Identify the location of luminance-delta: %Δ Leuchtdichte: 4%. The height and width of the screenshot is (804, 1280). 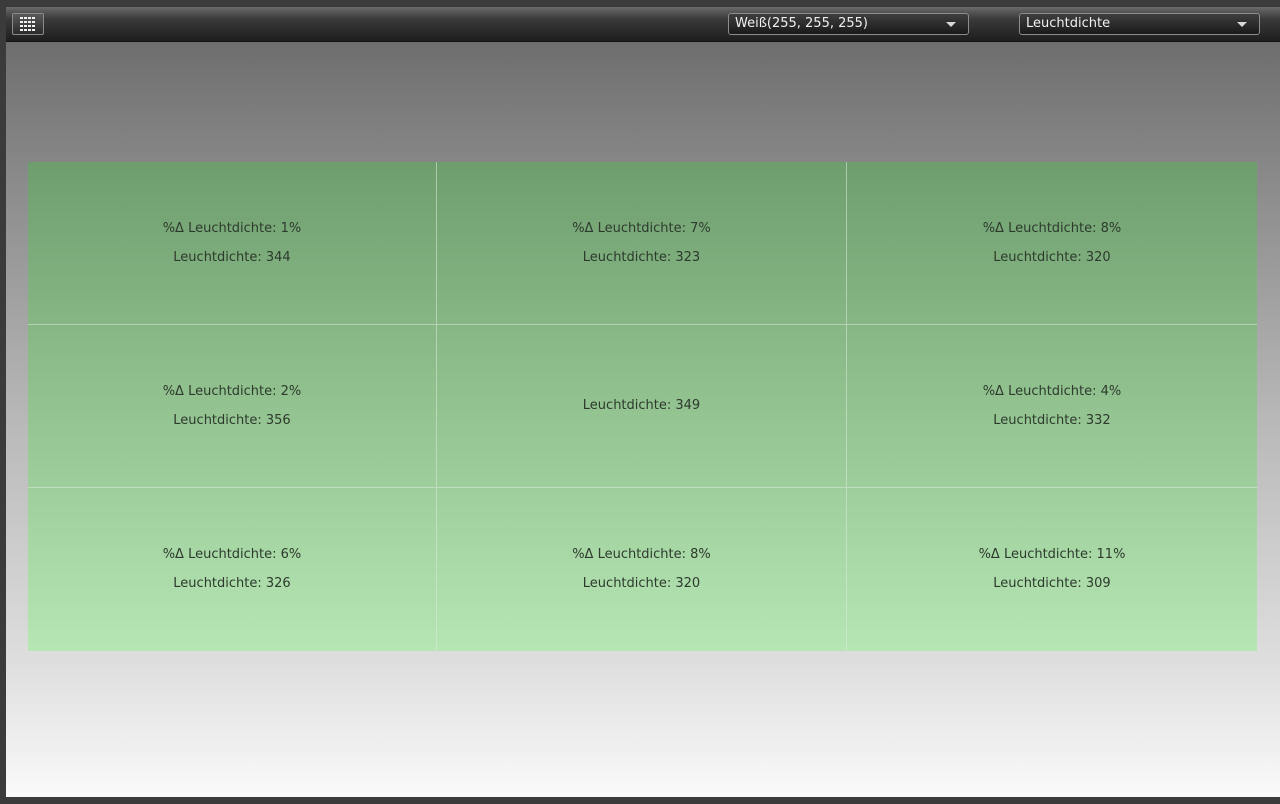
(1052, 391).